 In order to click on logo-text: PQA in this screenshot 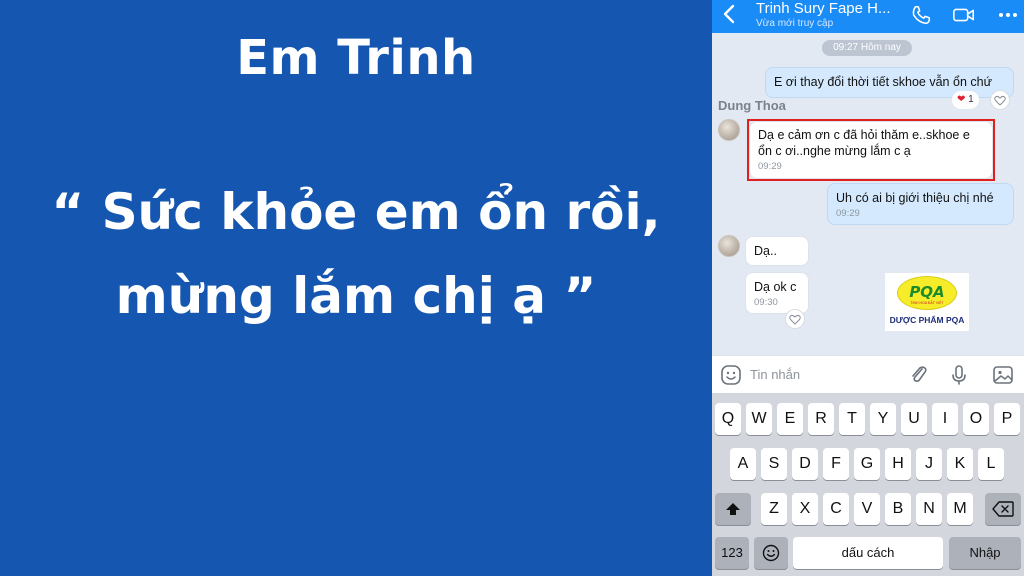, I will do `click(927, 292)`.